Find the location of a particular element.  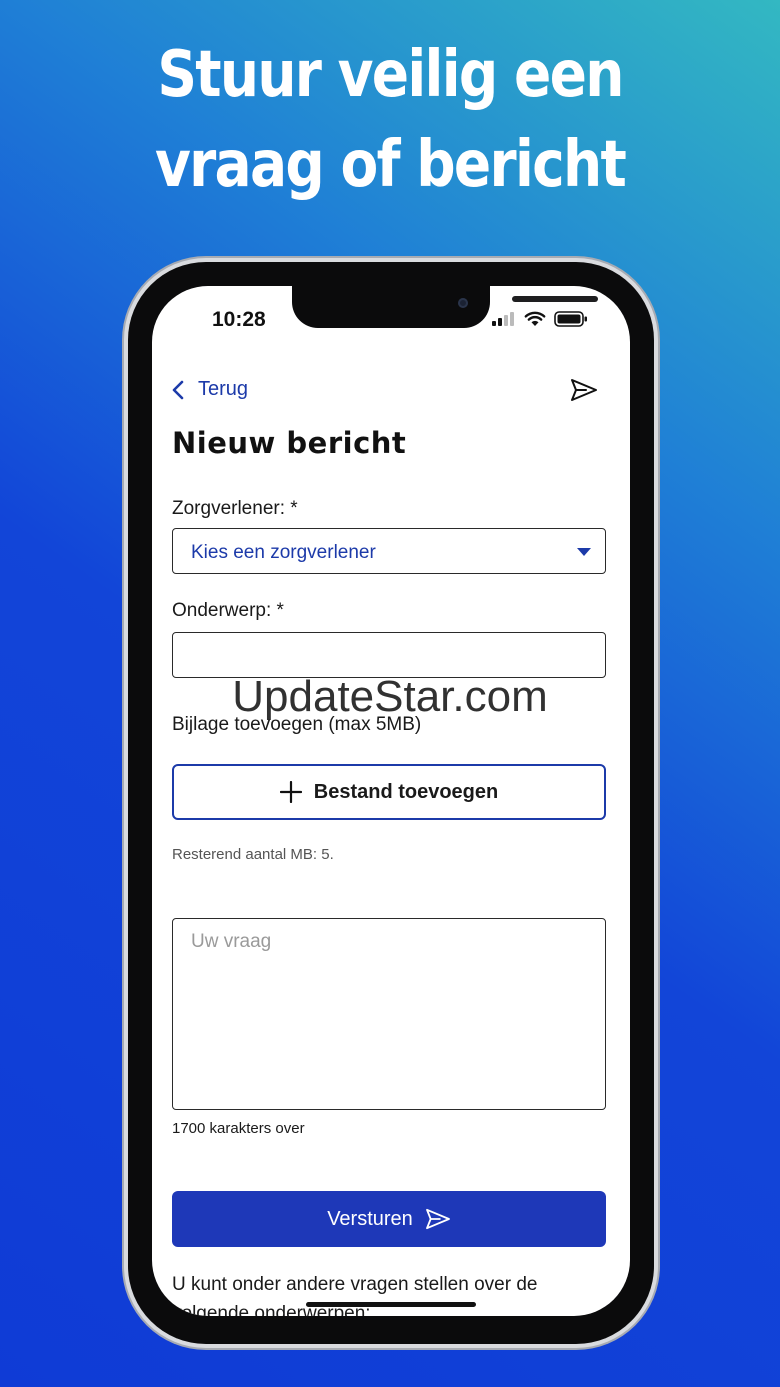

status-icons is located at coordinates (540, 319).